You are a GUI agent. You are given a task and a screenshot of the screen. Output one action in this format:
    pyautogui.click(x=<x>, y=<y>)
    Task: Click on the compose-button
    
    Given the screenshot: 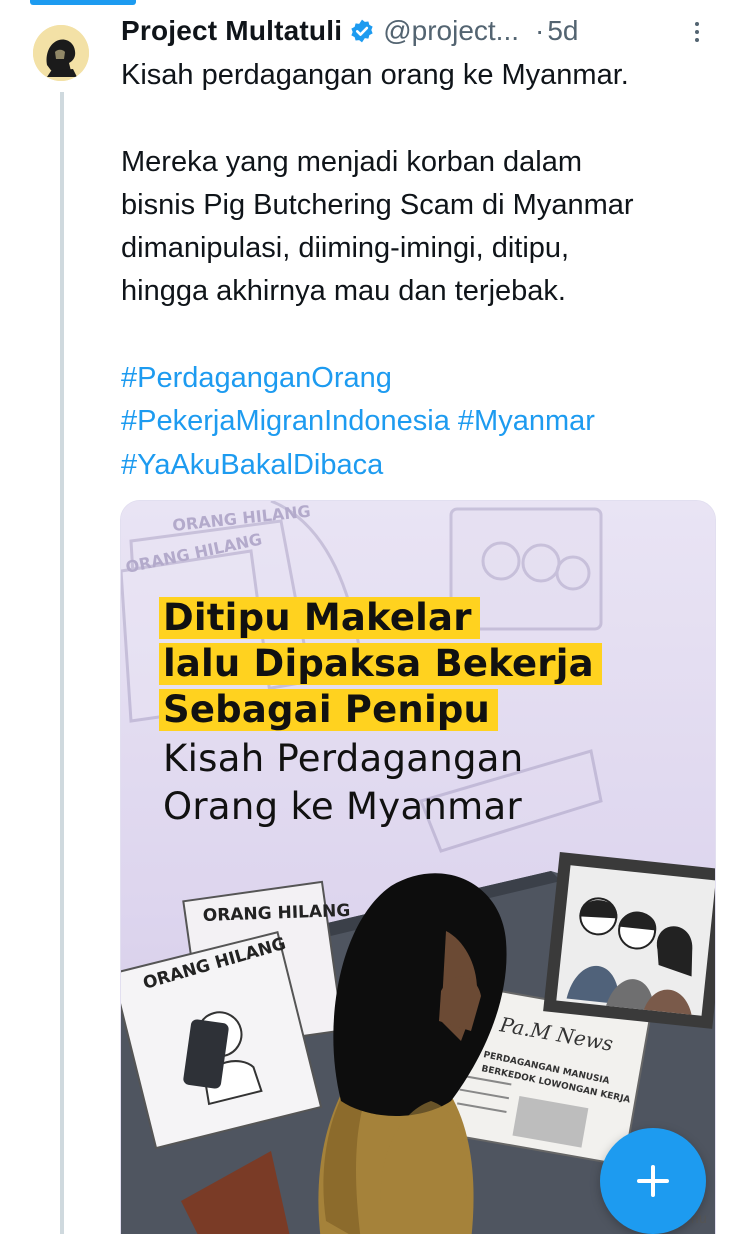 What is the action you would take?
    pyautogui.click(x=653, y=1181)
    